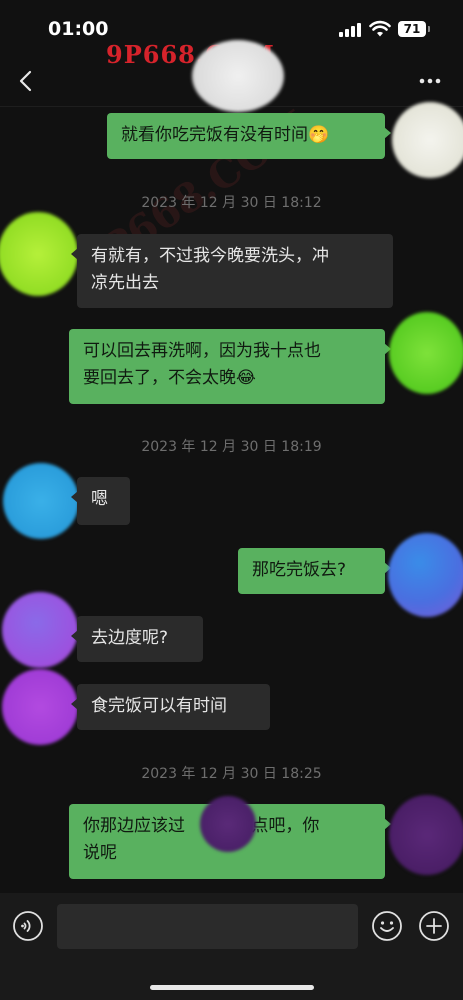  I want to click on message-text-line: 要回去了，不会太晚😂, so click(169, 378).